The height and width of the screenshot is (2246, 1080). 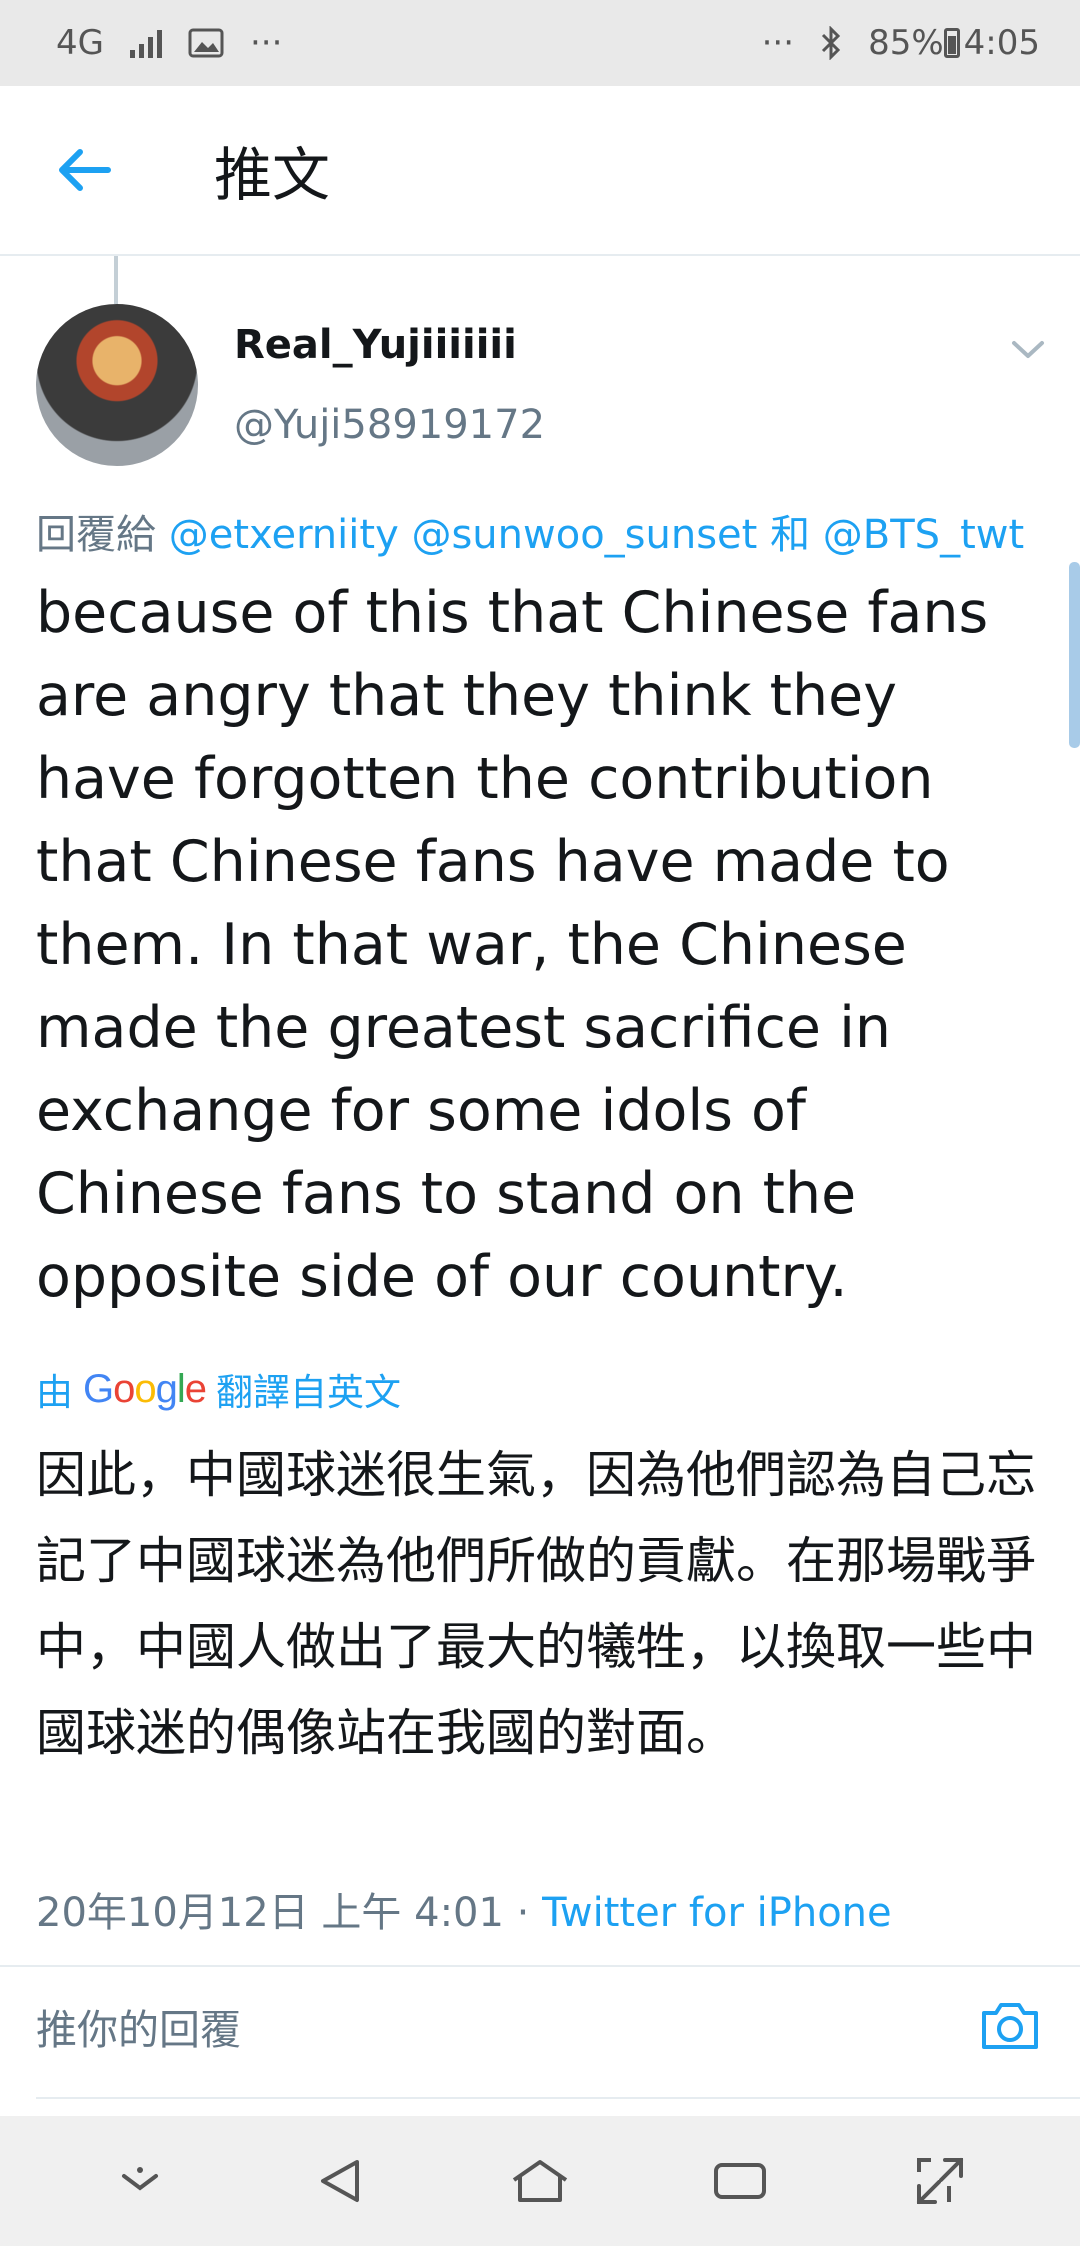 I want to click on home-icon, so click(x=540, y=2181).